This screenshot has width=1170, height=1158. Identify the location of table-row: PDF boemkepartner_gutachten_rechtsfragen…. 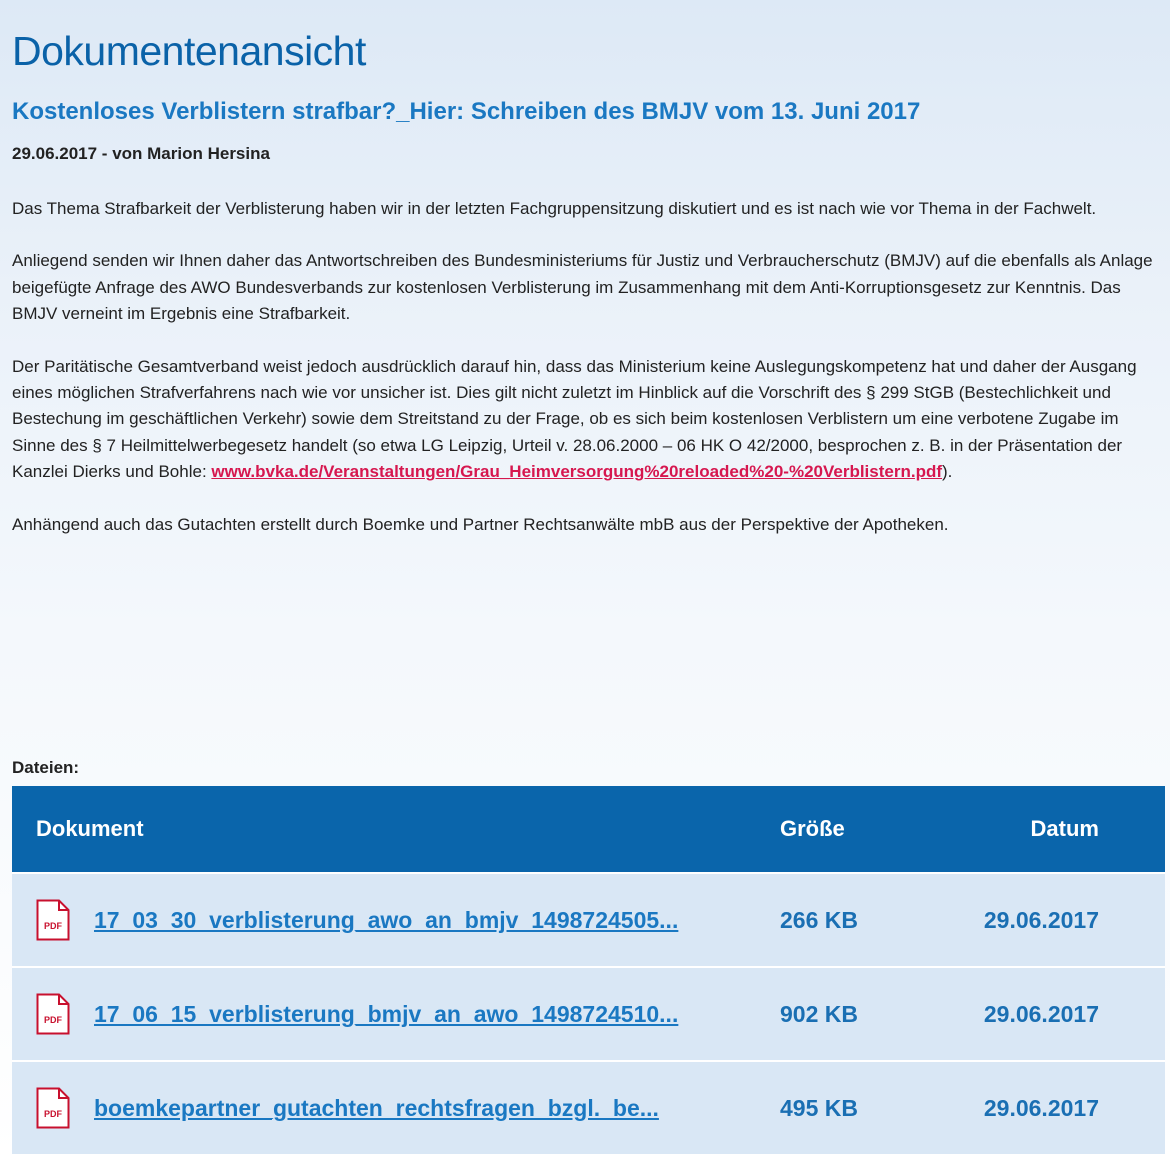
(588, 1107).